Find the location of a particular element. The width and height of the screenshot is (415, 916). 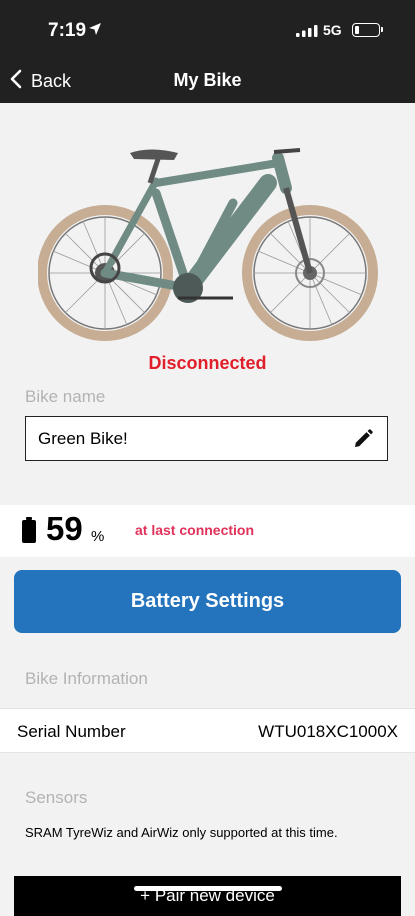

navigation-bar: Back My Bike is located at coordinates (207, 80).